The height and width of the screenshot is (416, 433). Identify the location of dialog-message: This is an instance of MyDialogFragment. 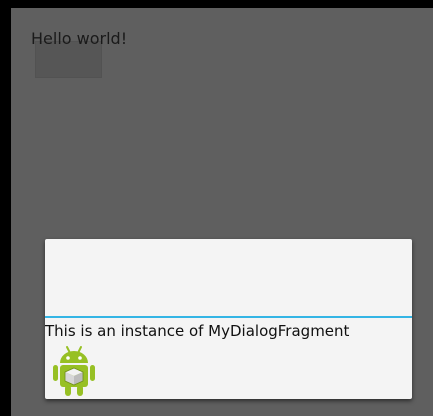
(197, 331).